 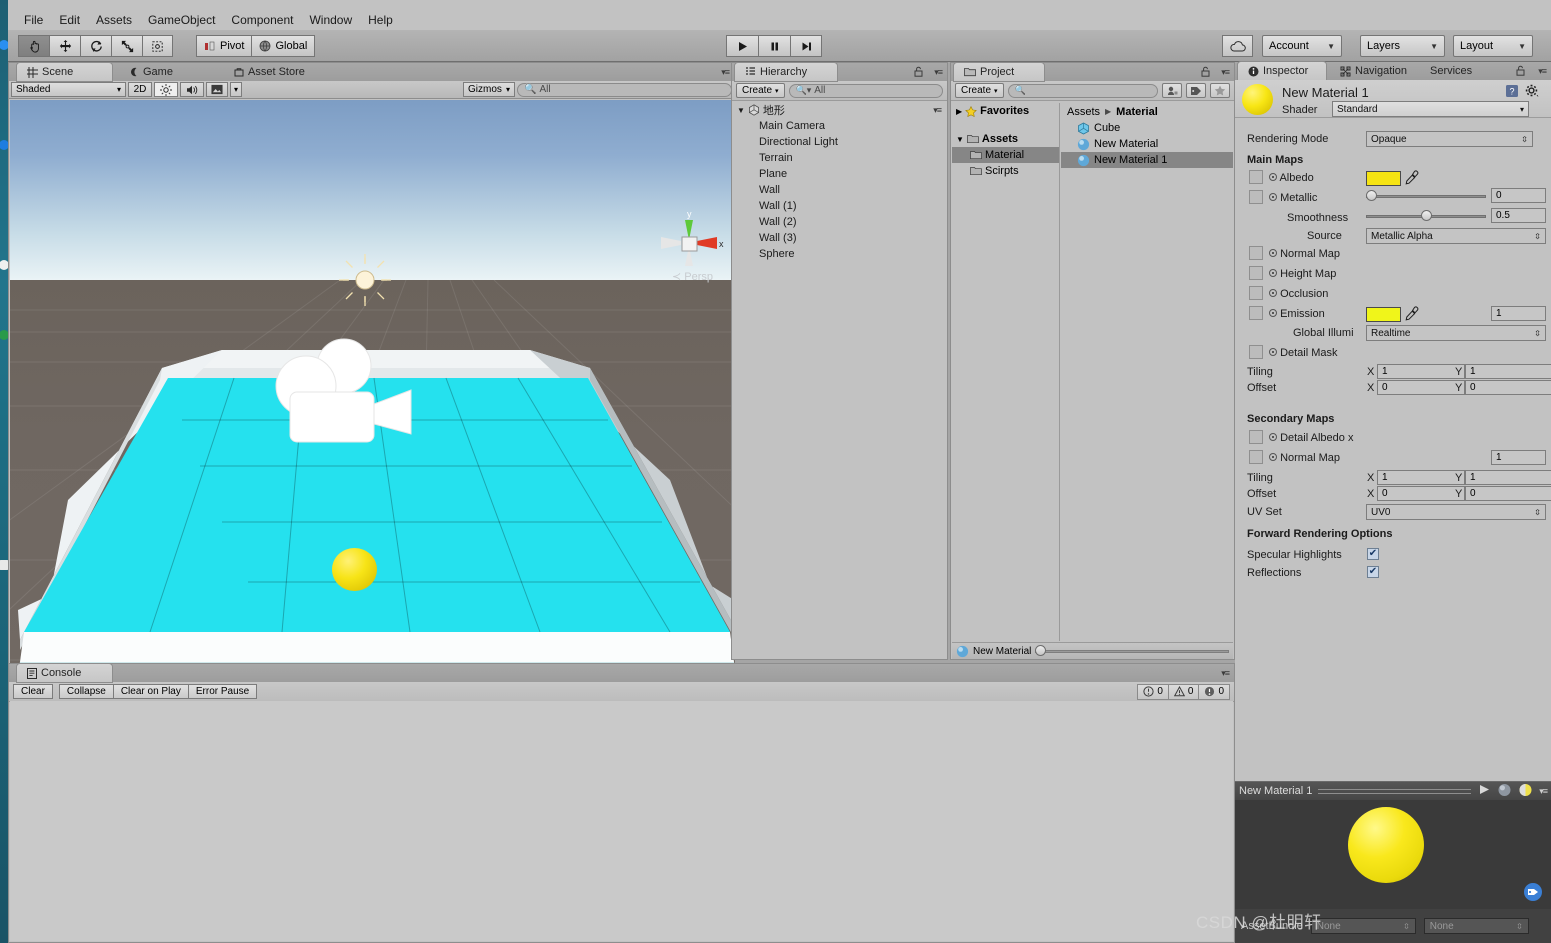 I want to click on play-button, so click(x=742, y=46).